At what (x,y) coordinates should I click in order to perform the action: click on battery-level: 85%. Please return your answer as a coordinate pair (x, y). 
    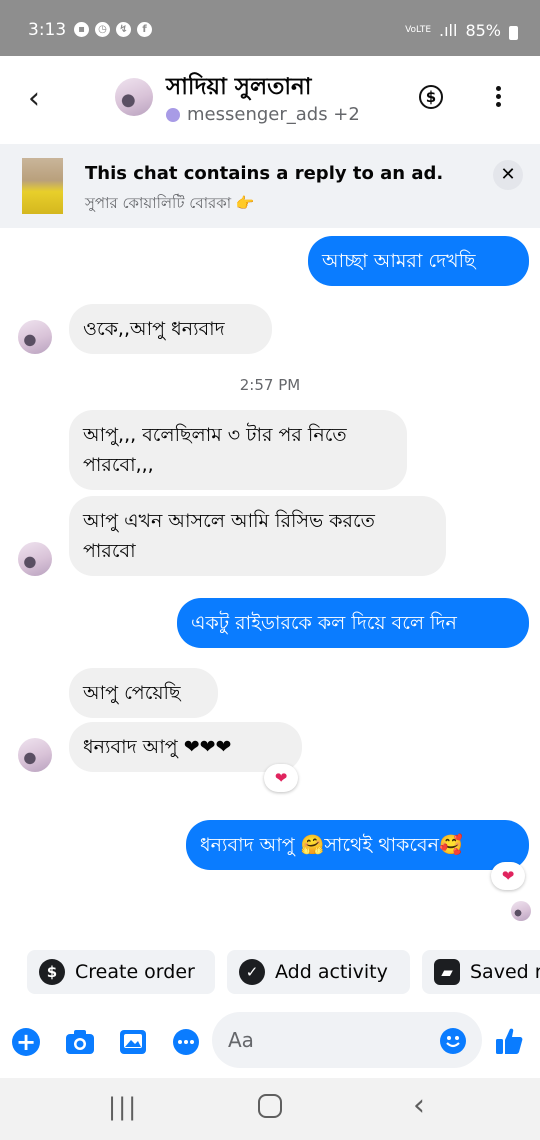
    Looking at the image, I should click on (483, 30).